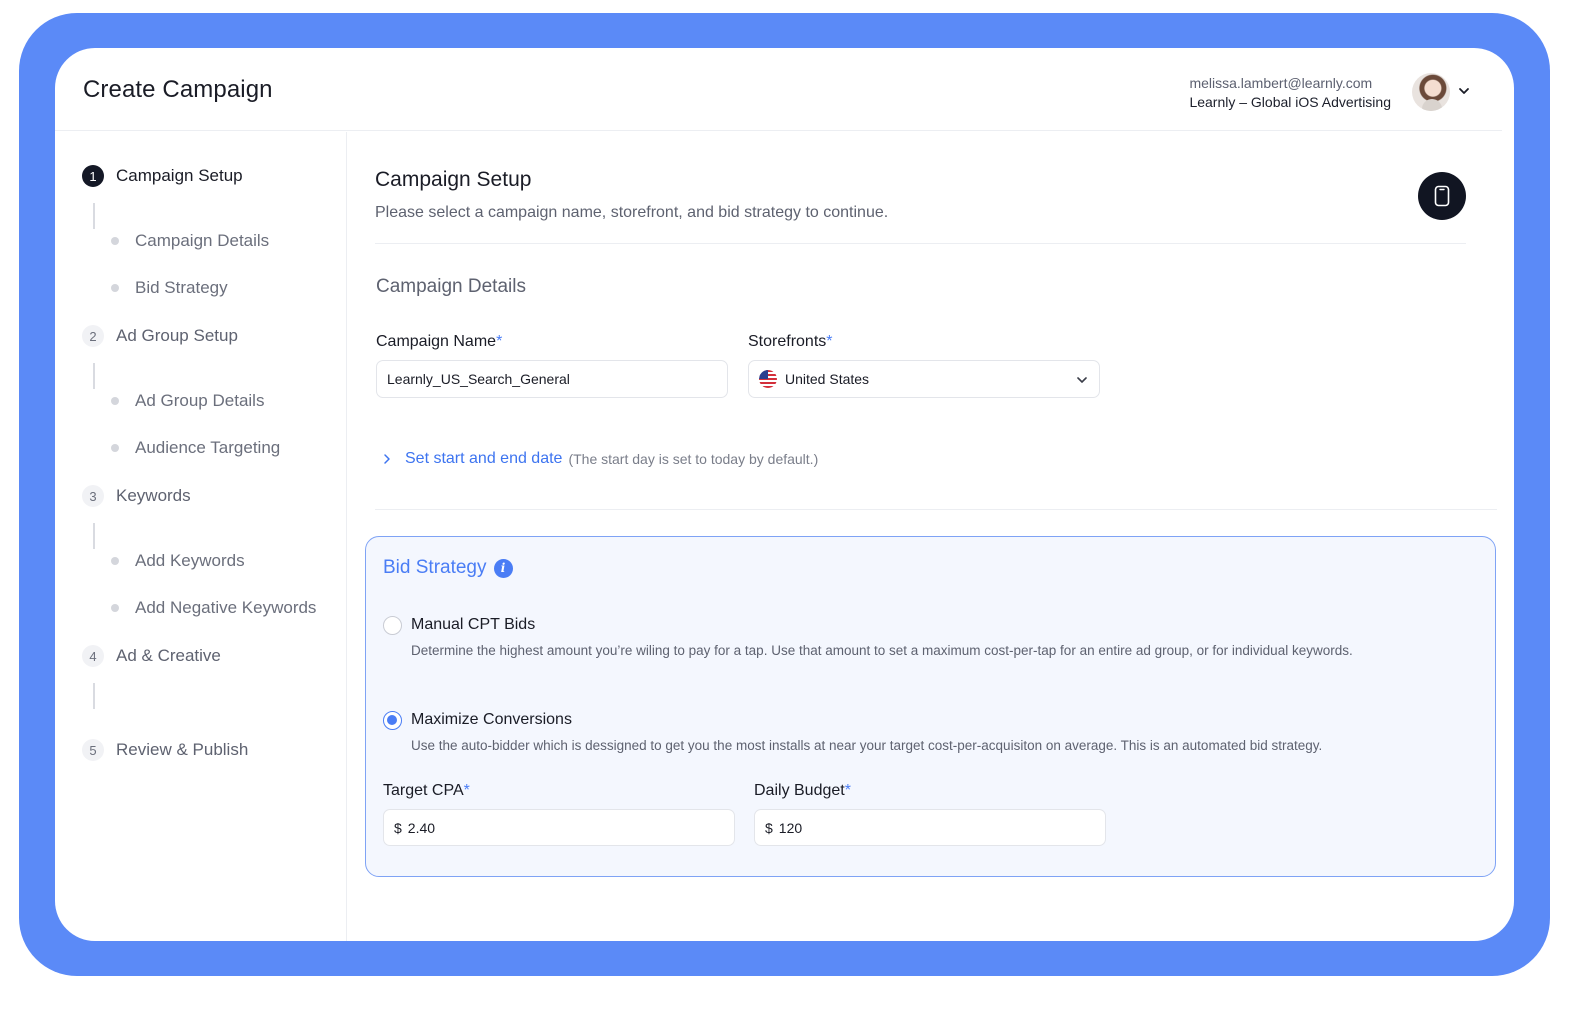 This screenshot has height=1017, width=1593. Describe the element at coordinates (453, 179) in the screenshot. I see `section-heading: Campaign Setup` at that location.